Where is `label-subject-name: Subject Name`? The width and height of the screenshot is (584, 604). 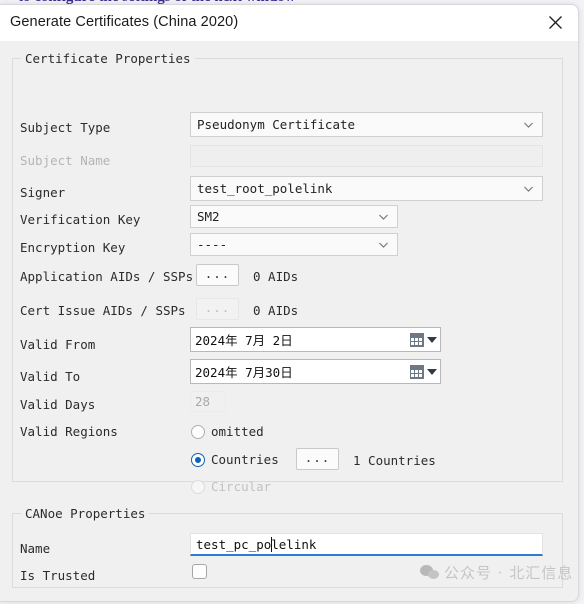 label-subject-name: Subject Name is located at coordinates (65, 160).